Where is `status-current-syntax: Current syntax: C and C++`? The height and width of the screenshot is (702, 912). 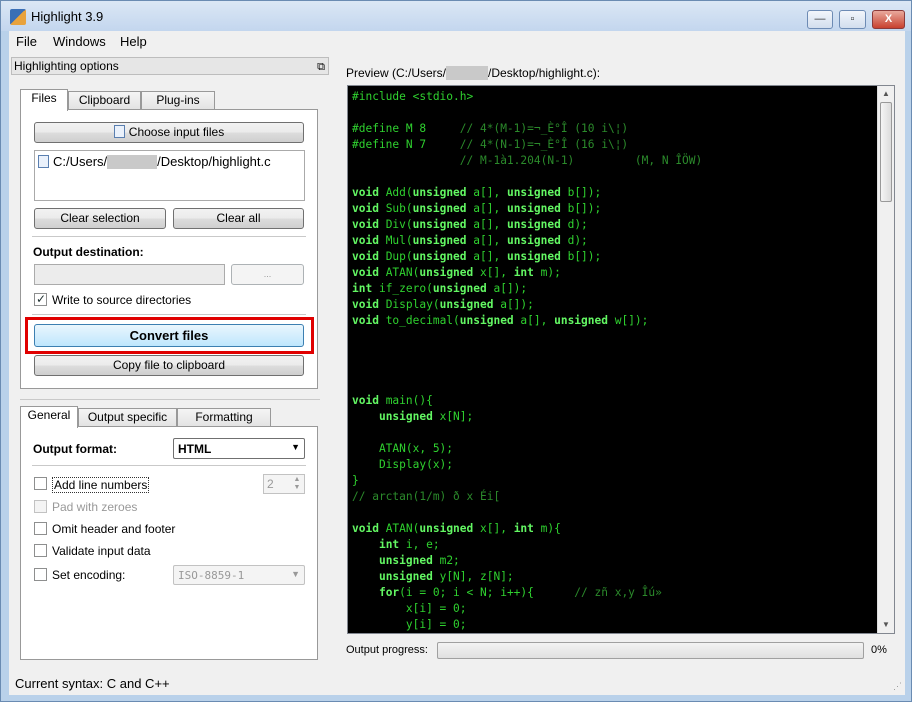 status-current-syntax: Current syntax: C and C++ is located at coordinates (92, 683).